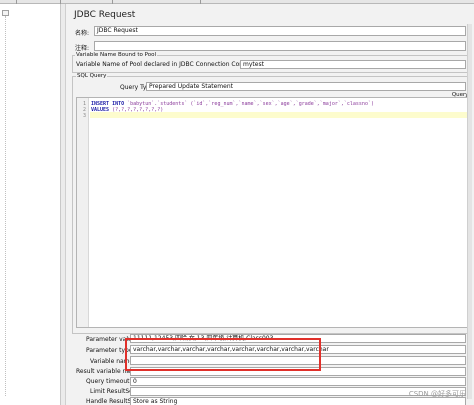 Image resolution: width=474 pixels, height=405 pixels. I want to click on test-plan-tree, so click(30, 204).